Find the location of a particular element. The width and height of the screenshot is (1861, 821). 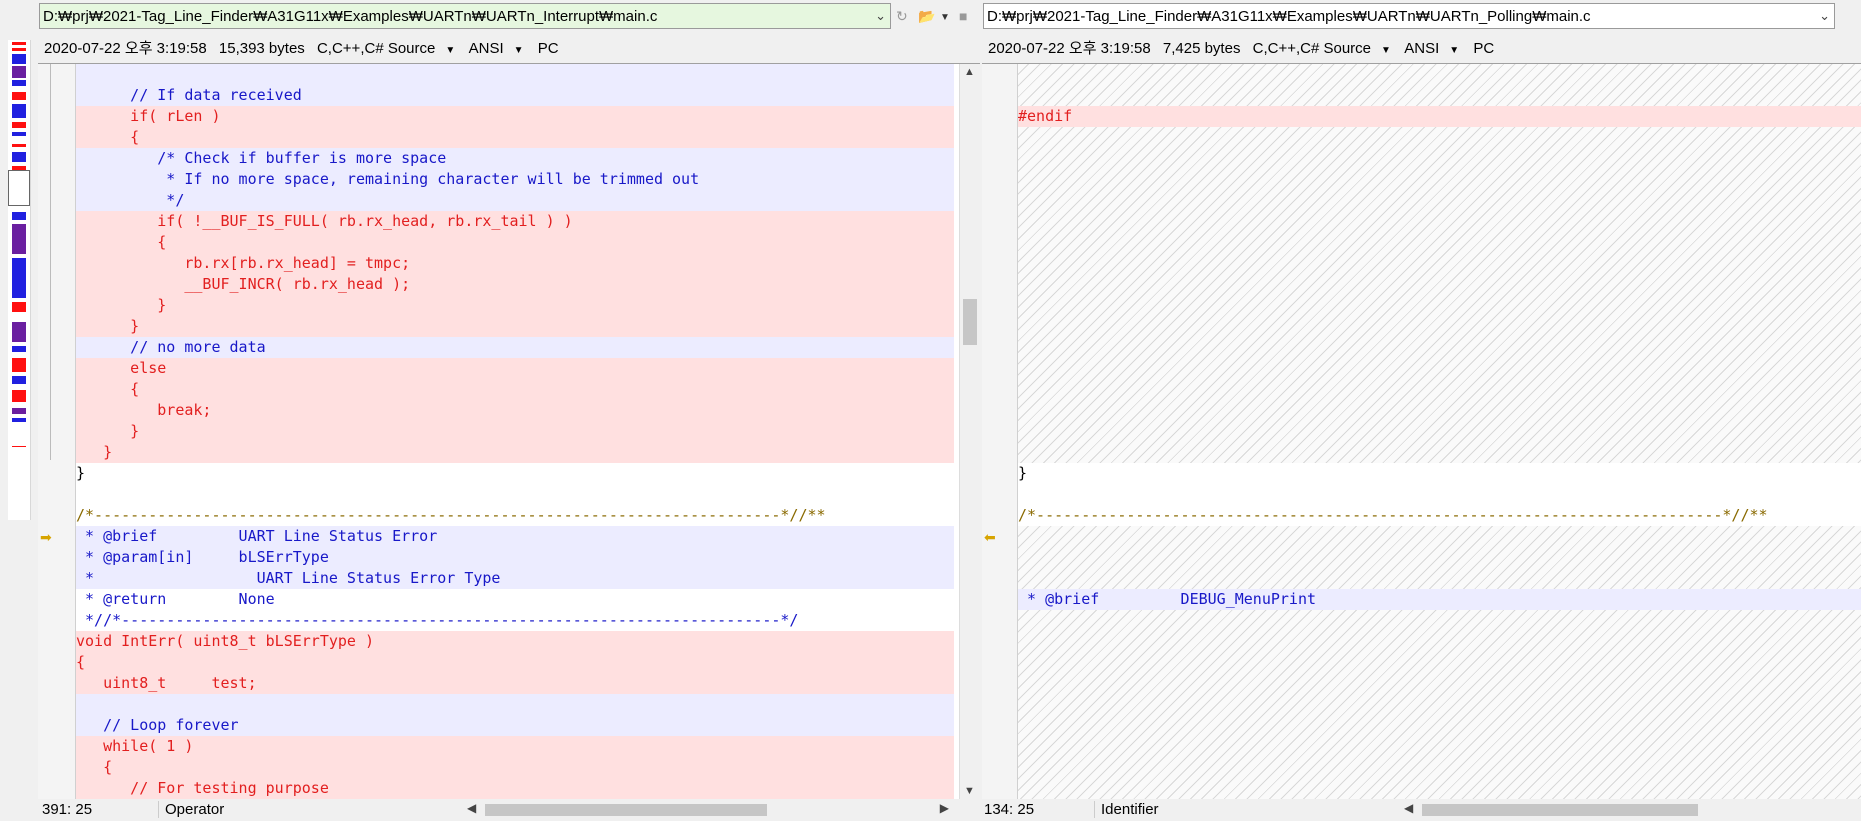

token-type: Operator is located at coordinates (191, 809).